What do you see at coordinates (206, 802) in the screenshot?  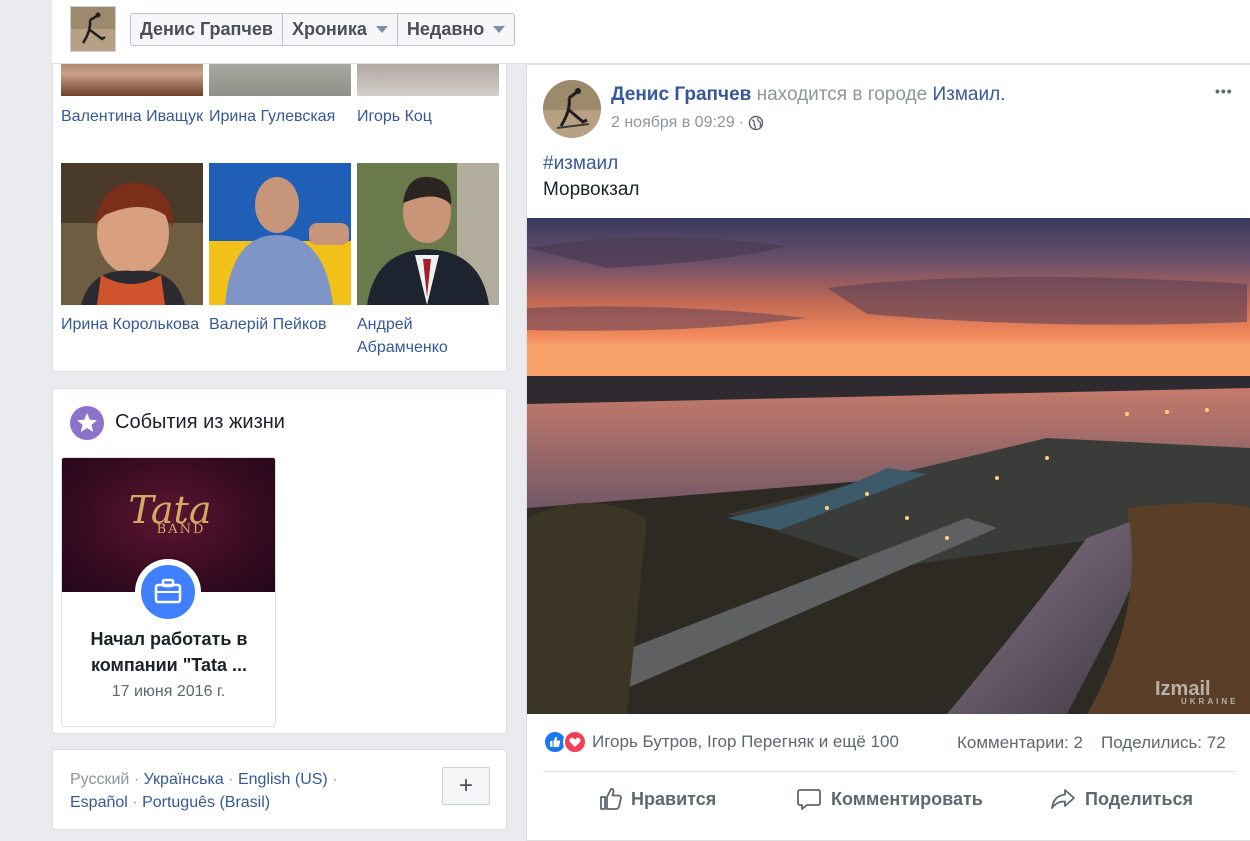 I see `language-pt: Português (Brasil)` at bounding box center [206, 802].